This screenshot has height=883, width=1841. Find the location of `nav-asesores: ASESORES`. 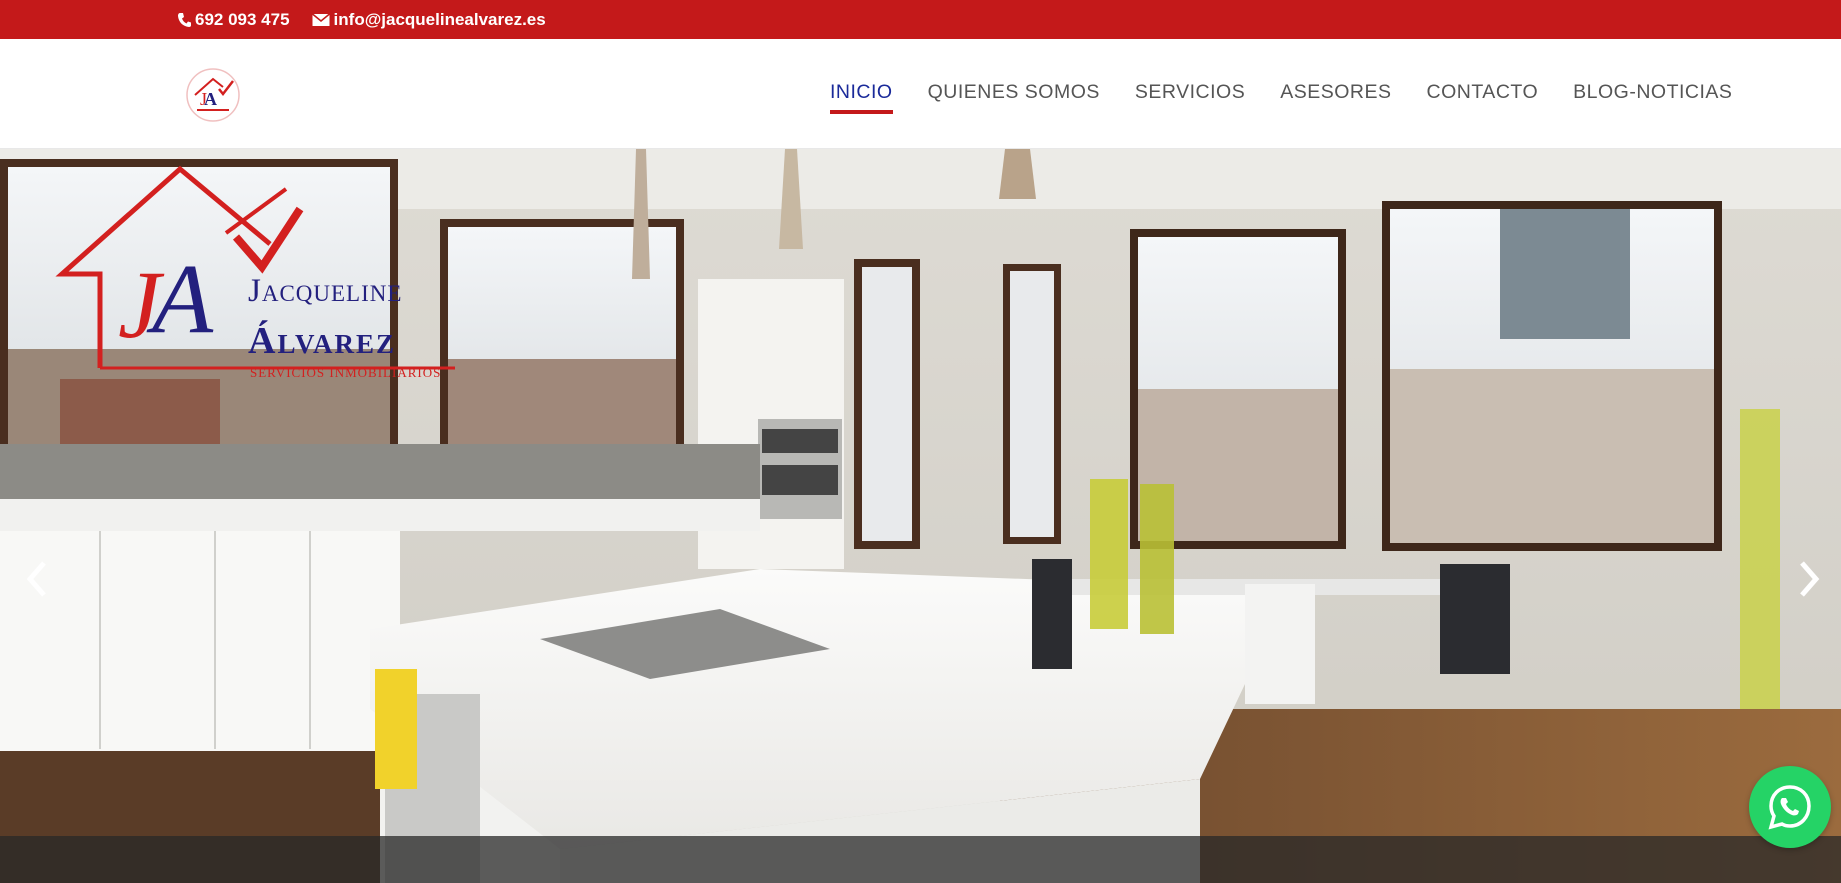

nav-asesores: ASESORES is located at coordinates (1335, 94).